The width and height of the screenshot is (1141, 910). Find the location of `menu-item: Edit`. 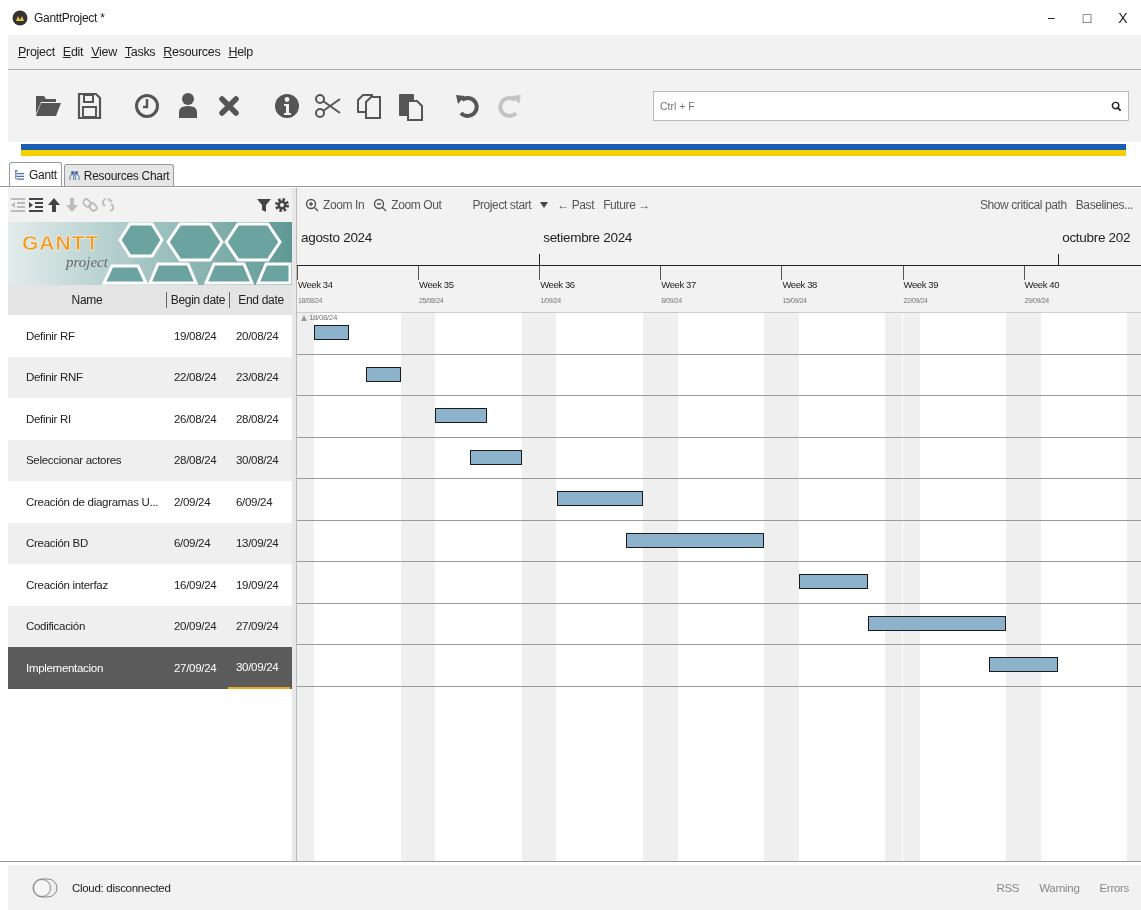

menu-item: Edit is located at coordinates (73, 52).